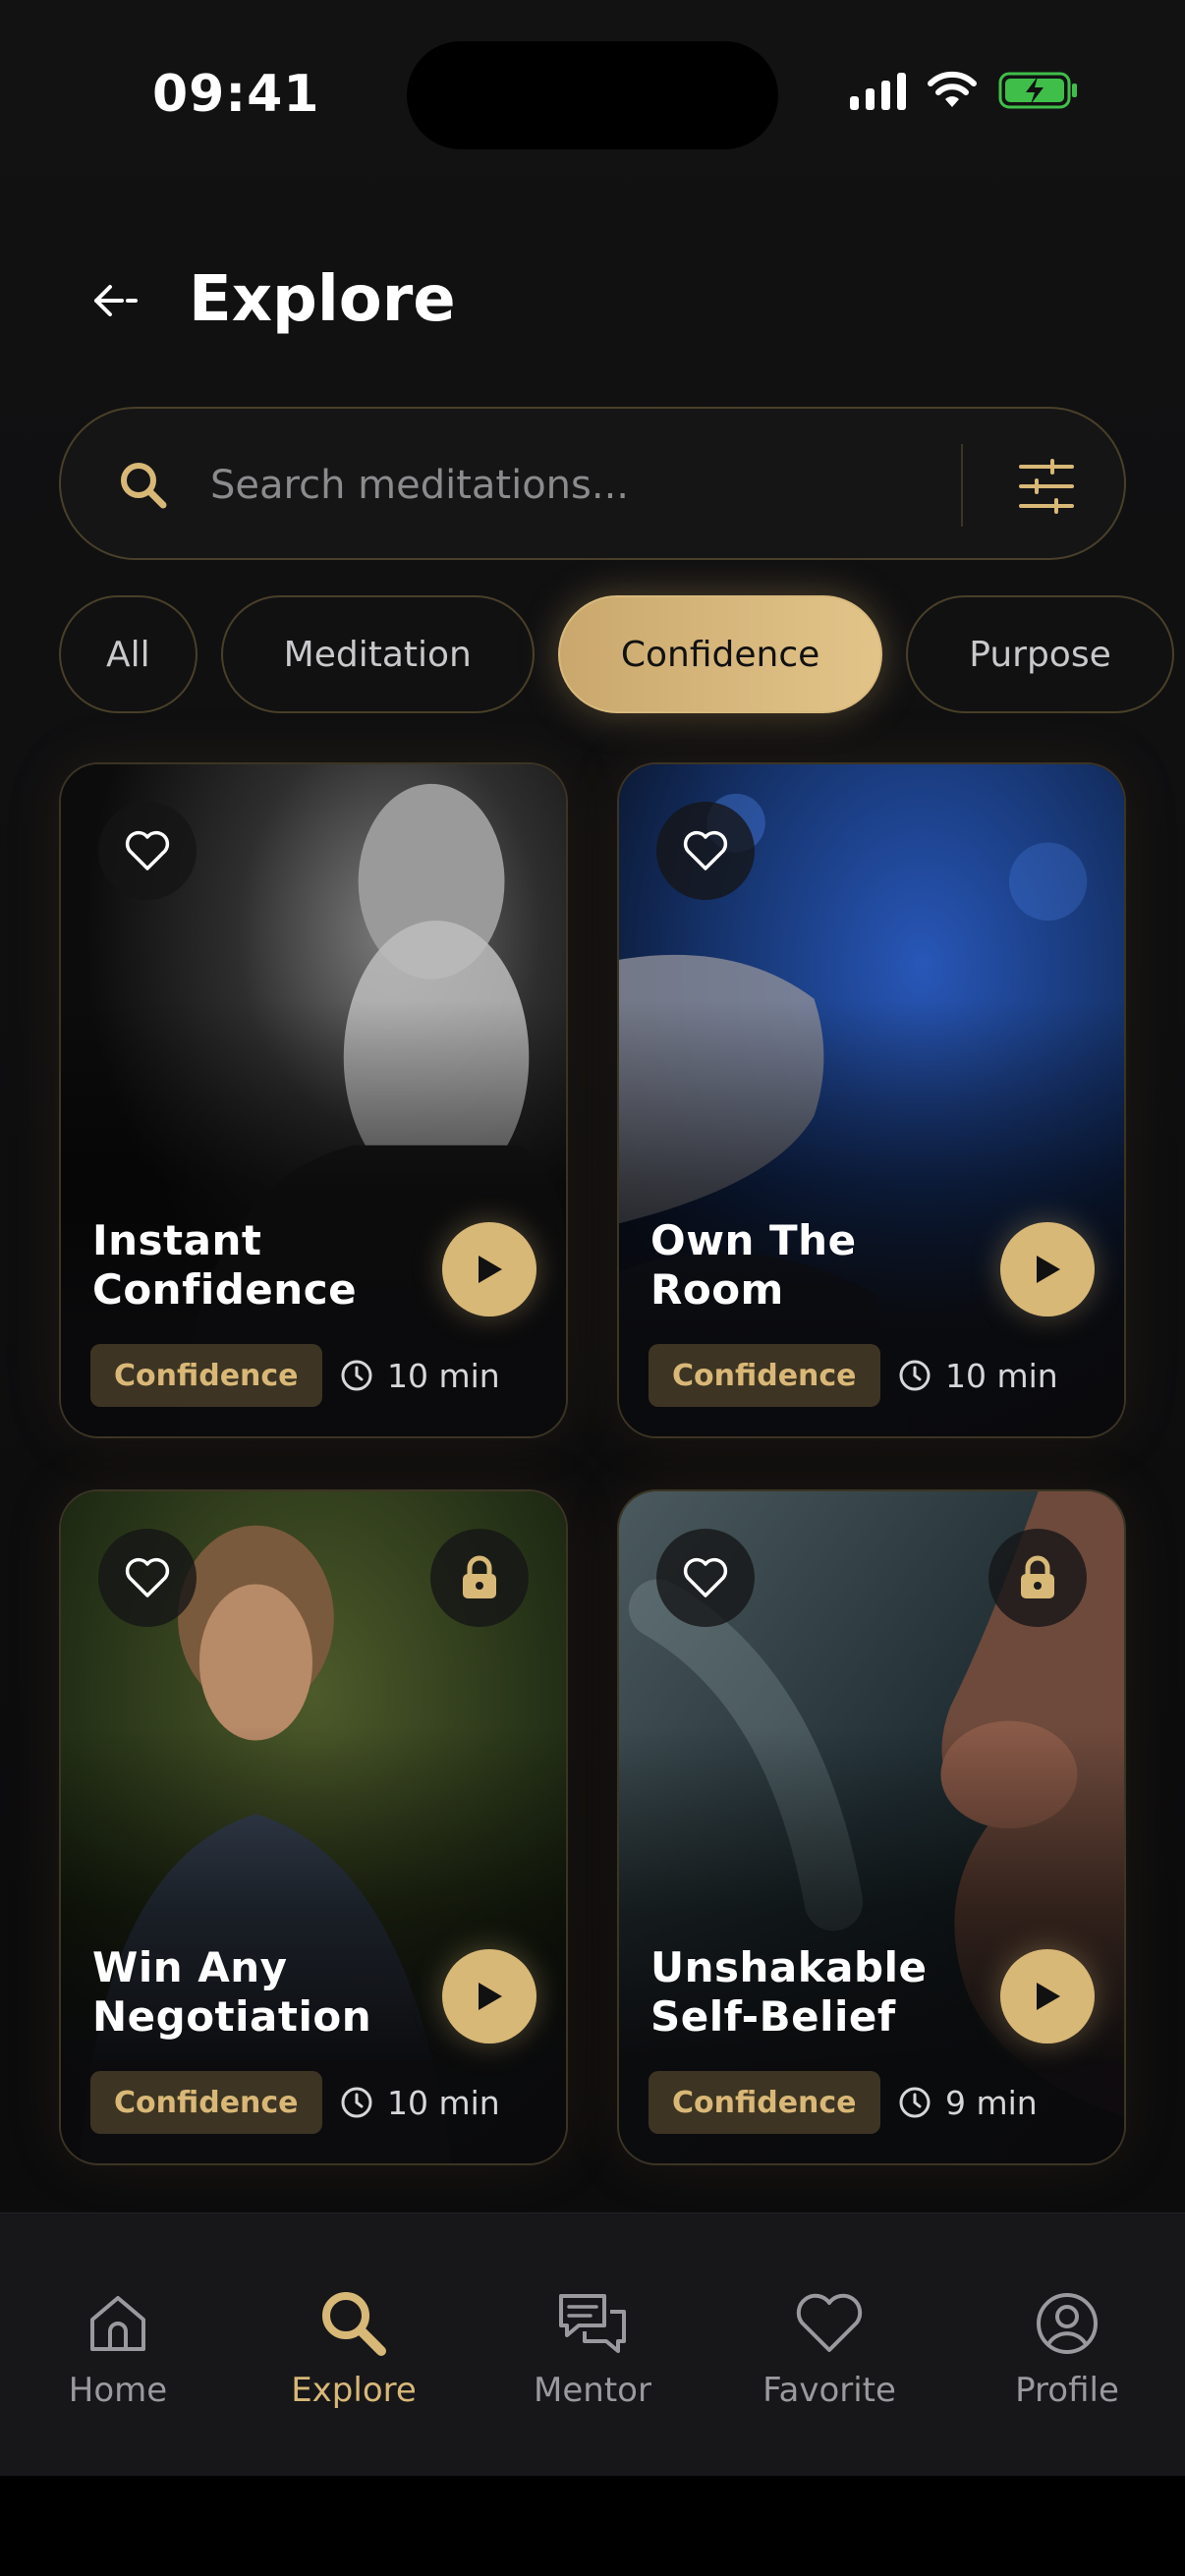 This screenshot has height=2576, width=1185. What do you see at coordinates (753, 1265) in the screenshot?
I see `card-title: Own The Room` at bounding box center [753, 1265].